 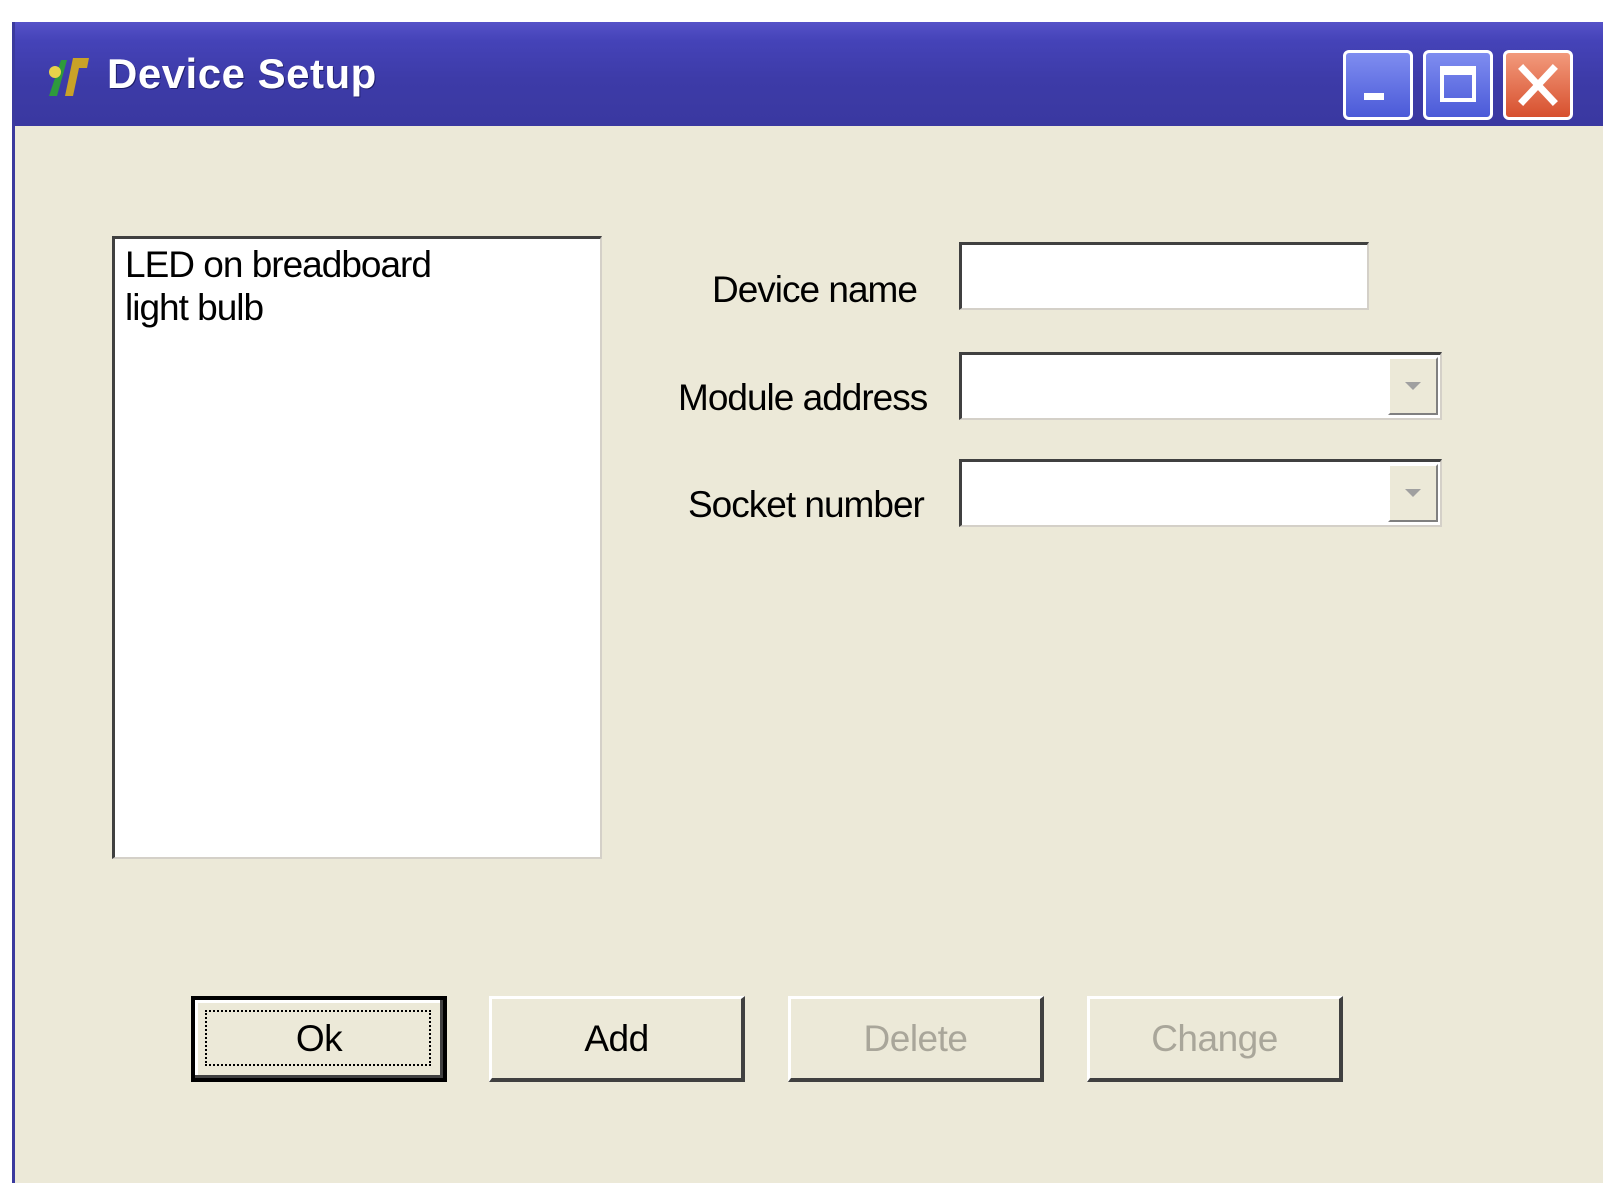 I want to click on socket-number-dropdown-button, so click(x=1413, y=493).